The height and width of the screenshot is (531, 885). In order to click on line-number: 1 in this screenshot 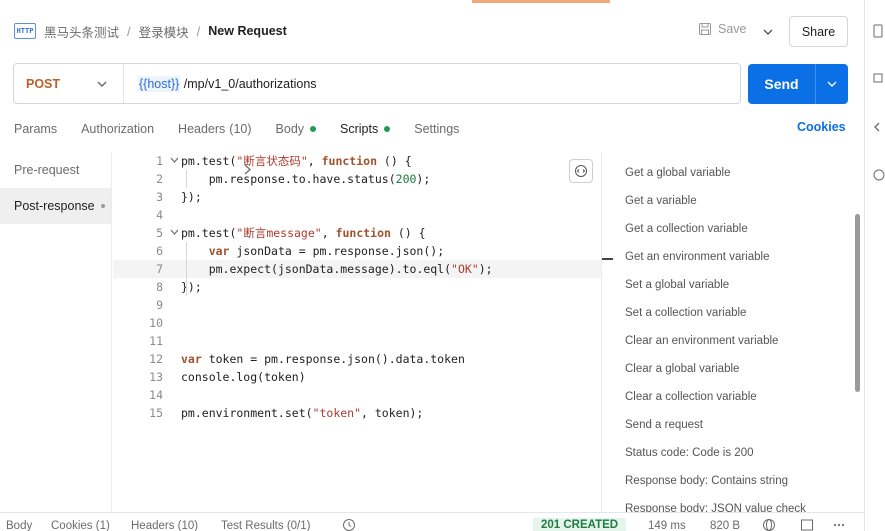, I will do `click(159, 161)`.